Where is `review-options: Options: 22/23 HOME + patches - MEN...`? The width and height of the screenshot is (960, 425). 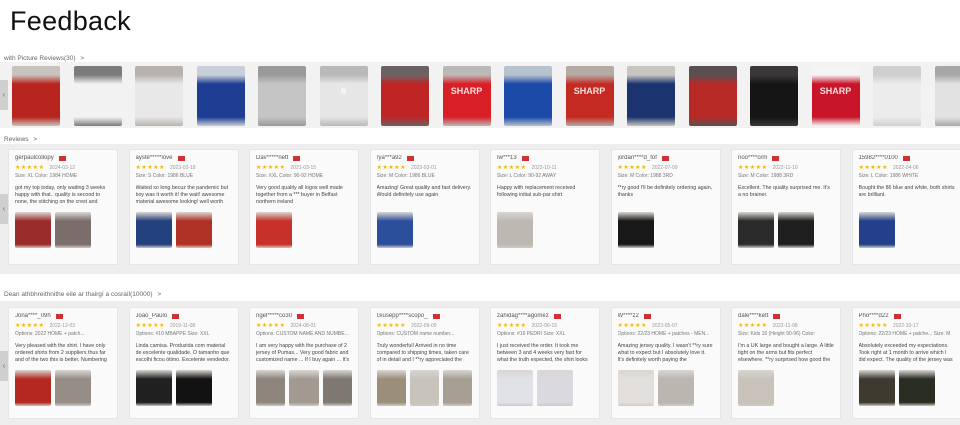 review-options: Options: 22/23 HOME + patches - MEN... is located at coordinates (663, 334).